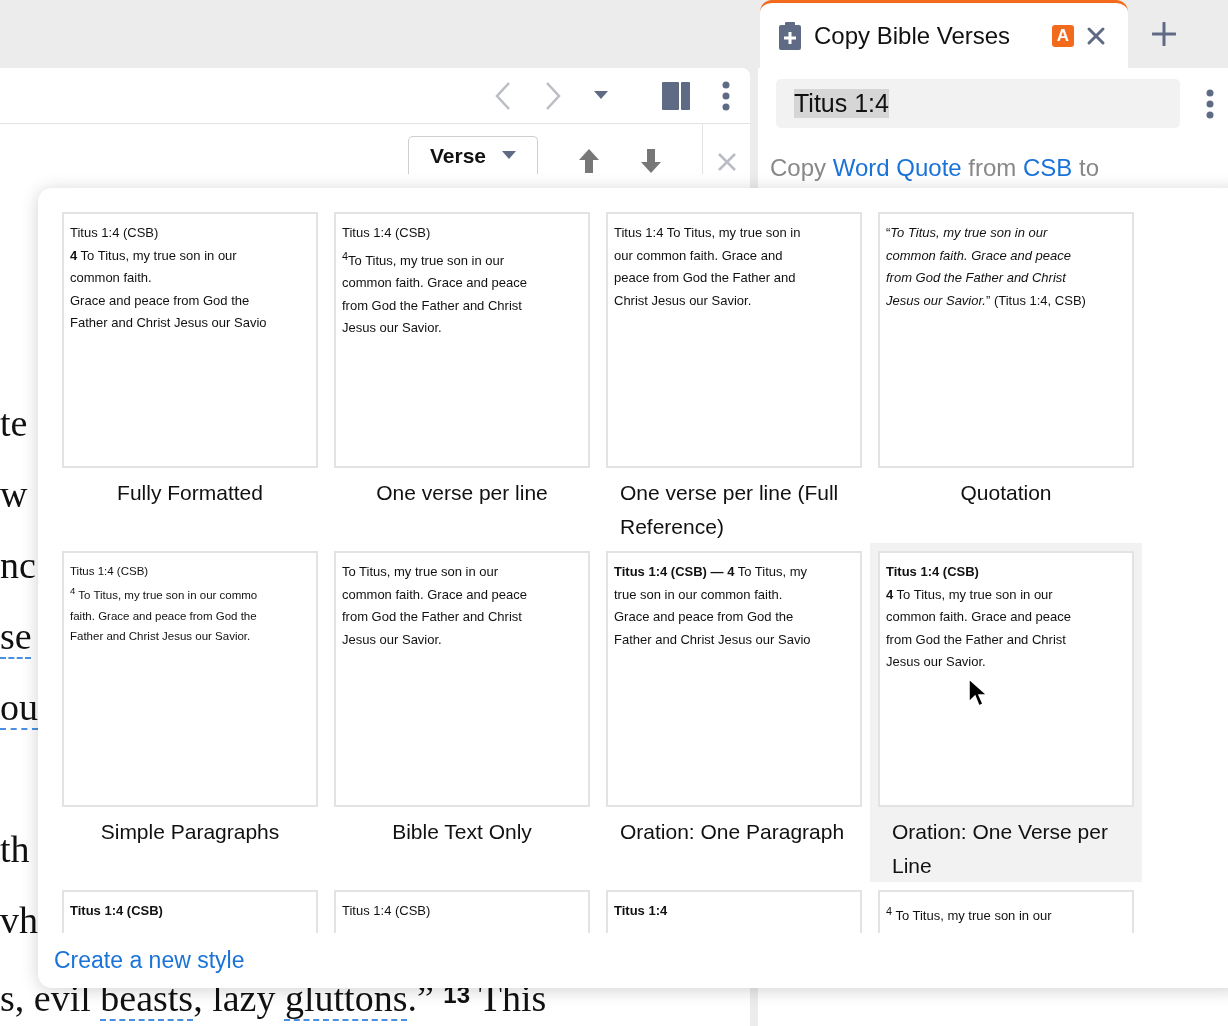 The image size is (1228, 1026). I want to click on style-name: Quotation, so click(1006, 493).